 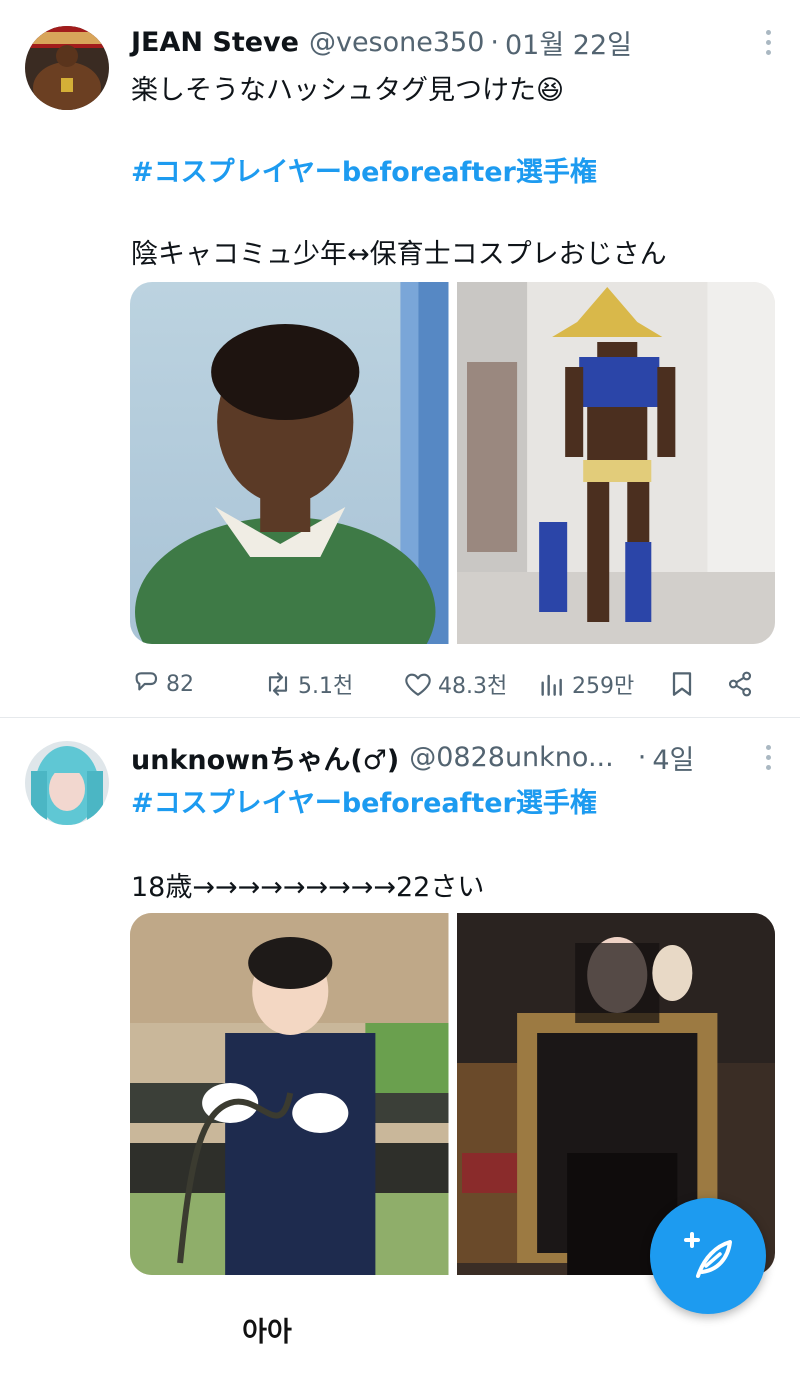 I want to click on display-name: JEAN Steve, so click(x=215, y=42).